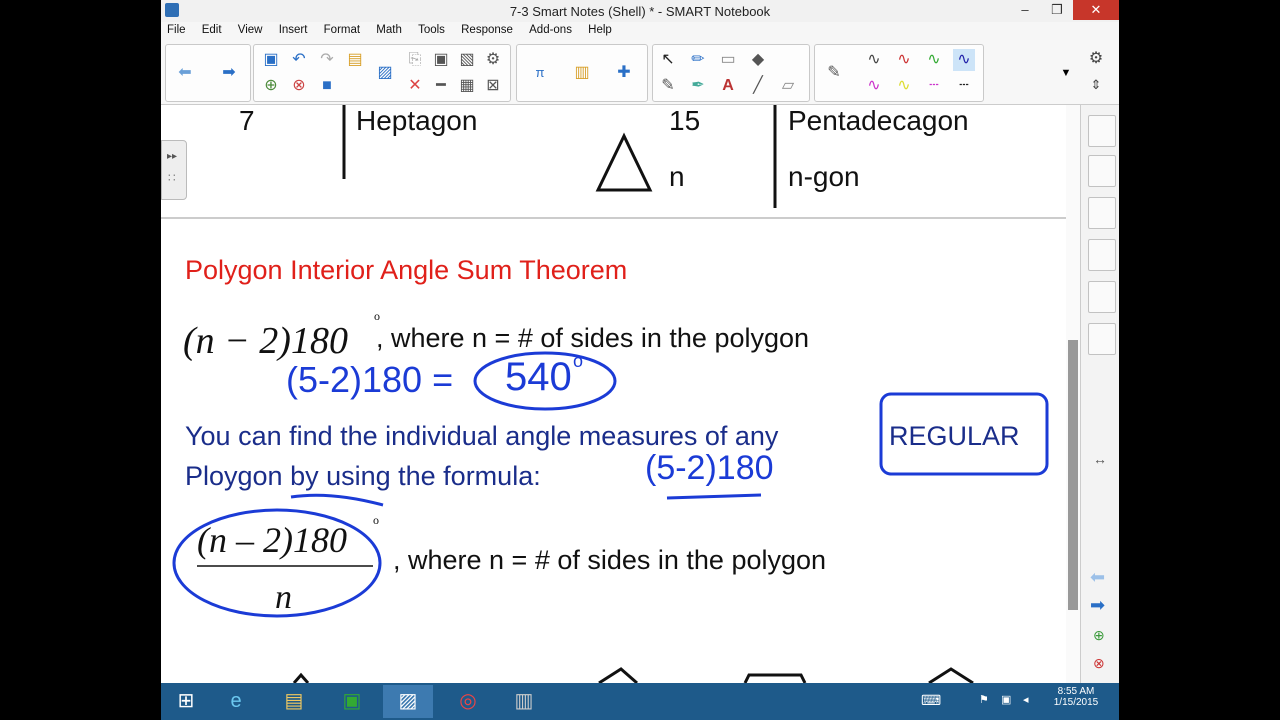  What do you see at coordinates (1099, 635) in the screenshot?
I see `add-page-sidebar-icon: ⊕` at bounding box center [1099, 635].